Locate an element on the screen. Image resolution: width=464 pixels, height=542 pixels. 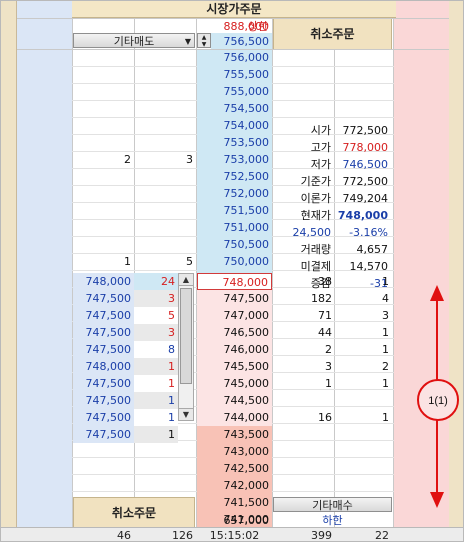
bid-qty-left: 2 is located at coordinates (328, 349).